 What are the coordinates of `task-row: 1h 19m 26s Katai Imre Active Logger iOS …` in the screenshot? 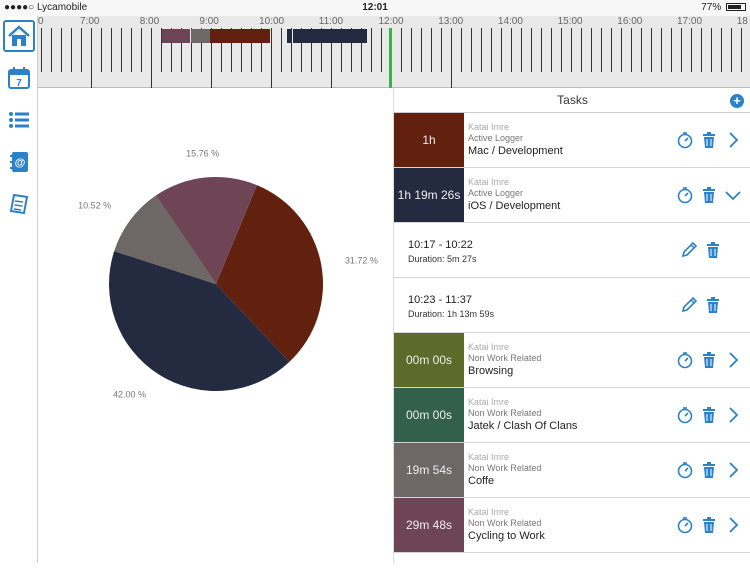 It's located at (572, 195).